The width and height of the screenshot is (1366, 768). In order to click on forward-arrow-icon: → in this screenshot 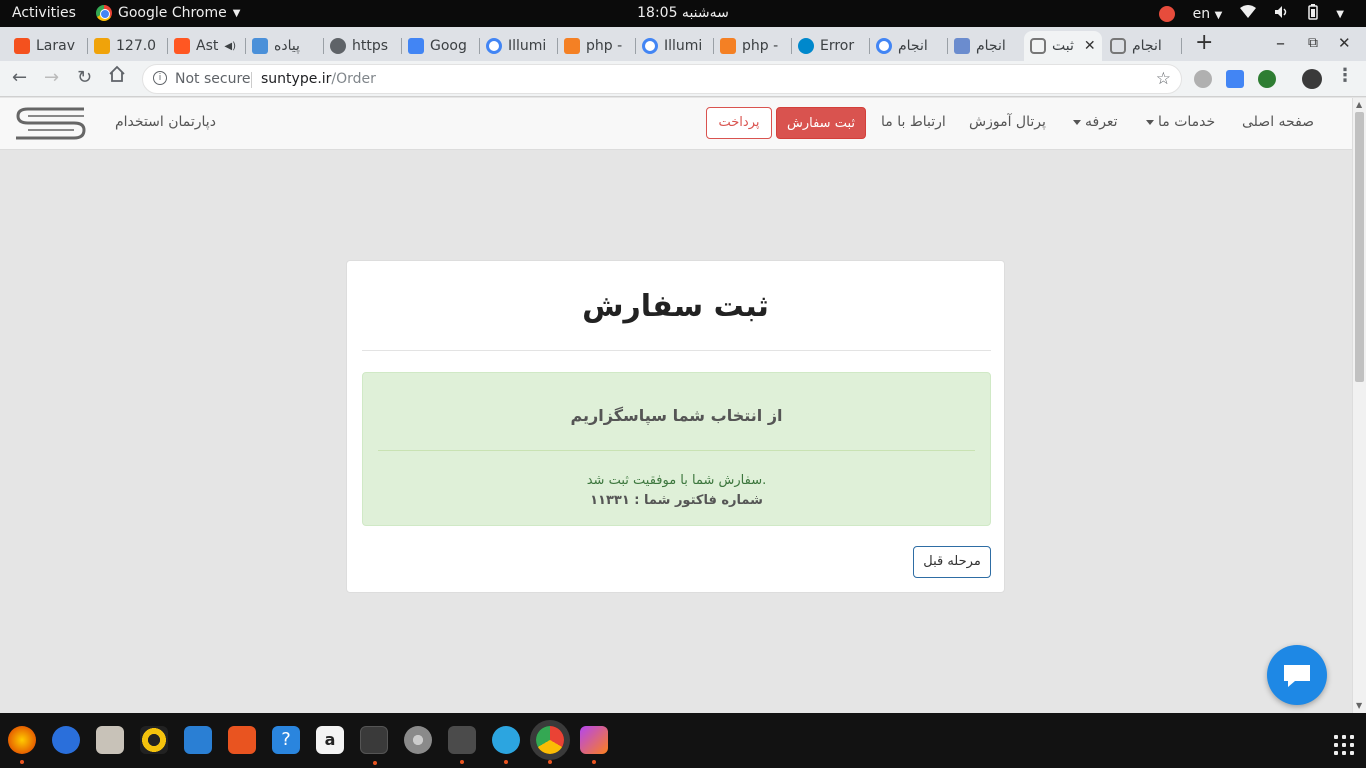, I will do `click(51, 77)`.